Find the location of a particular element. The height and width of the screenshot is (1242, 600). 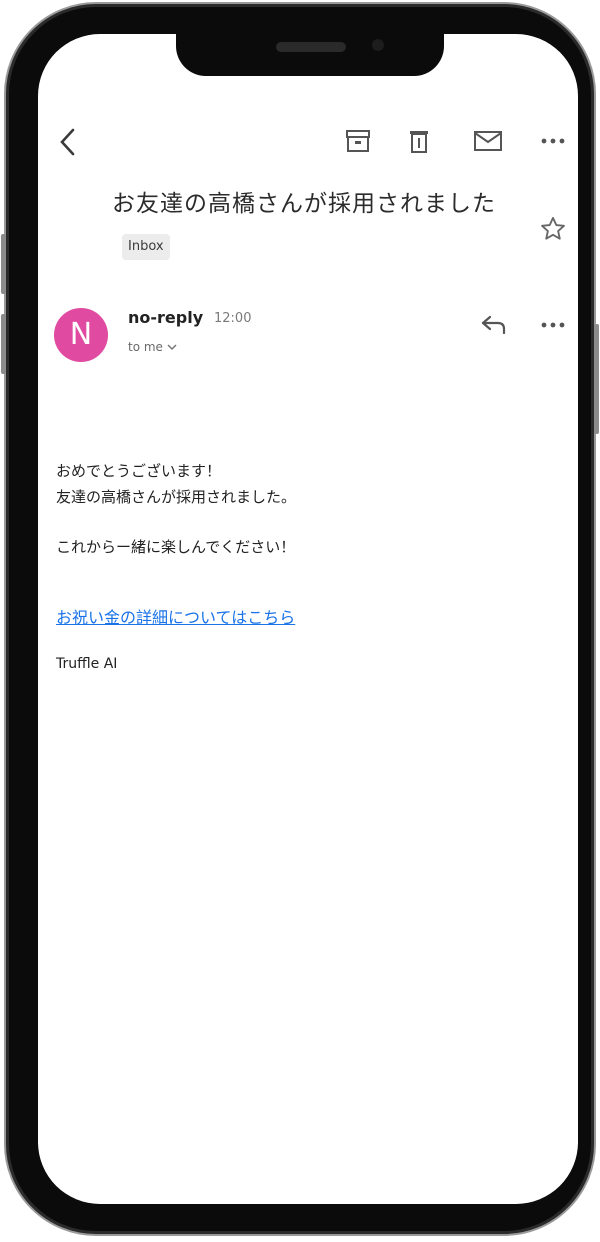

delete-button is located at coordinates (419, 141).